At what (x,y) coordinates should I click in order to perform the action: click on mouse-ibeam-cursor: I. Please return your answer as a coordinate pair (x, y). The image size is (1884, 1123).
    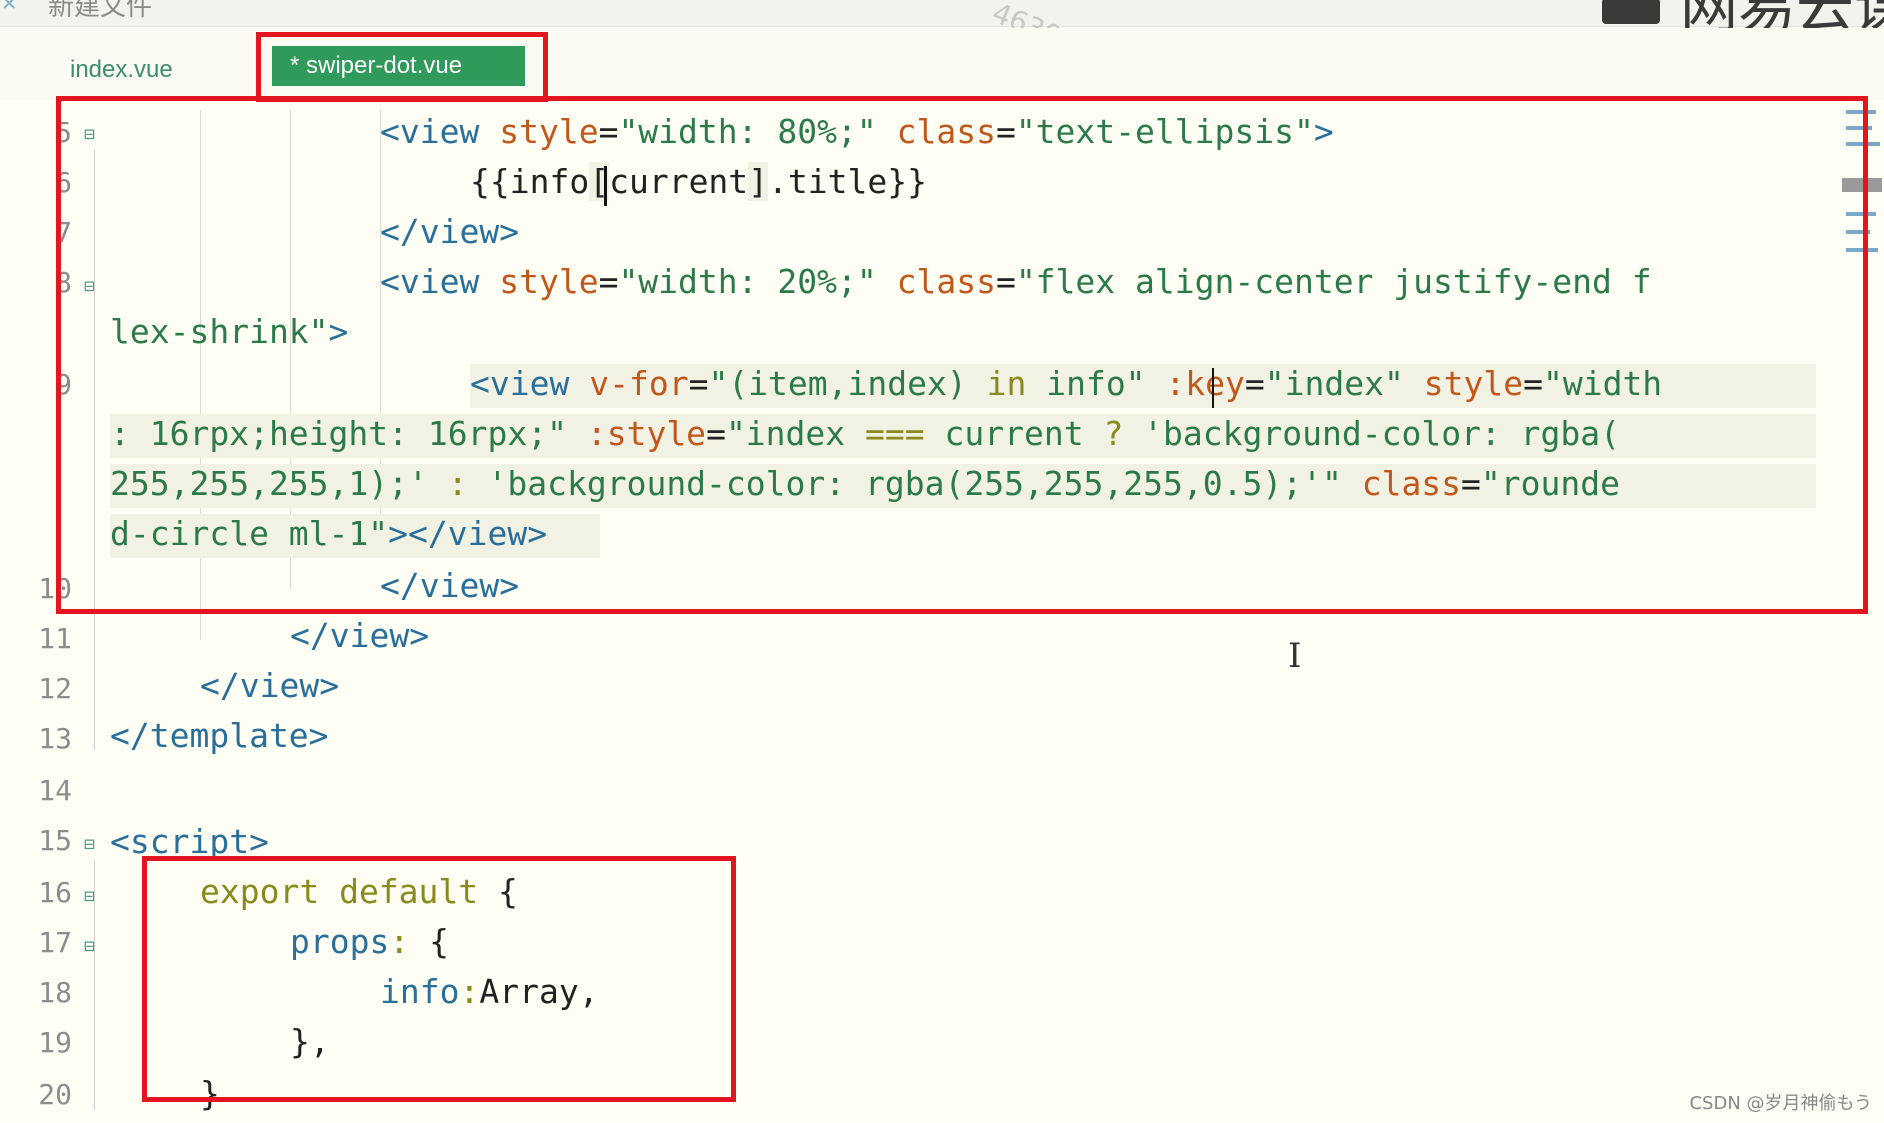
    Looking at the image, I should click on (1295, 656).